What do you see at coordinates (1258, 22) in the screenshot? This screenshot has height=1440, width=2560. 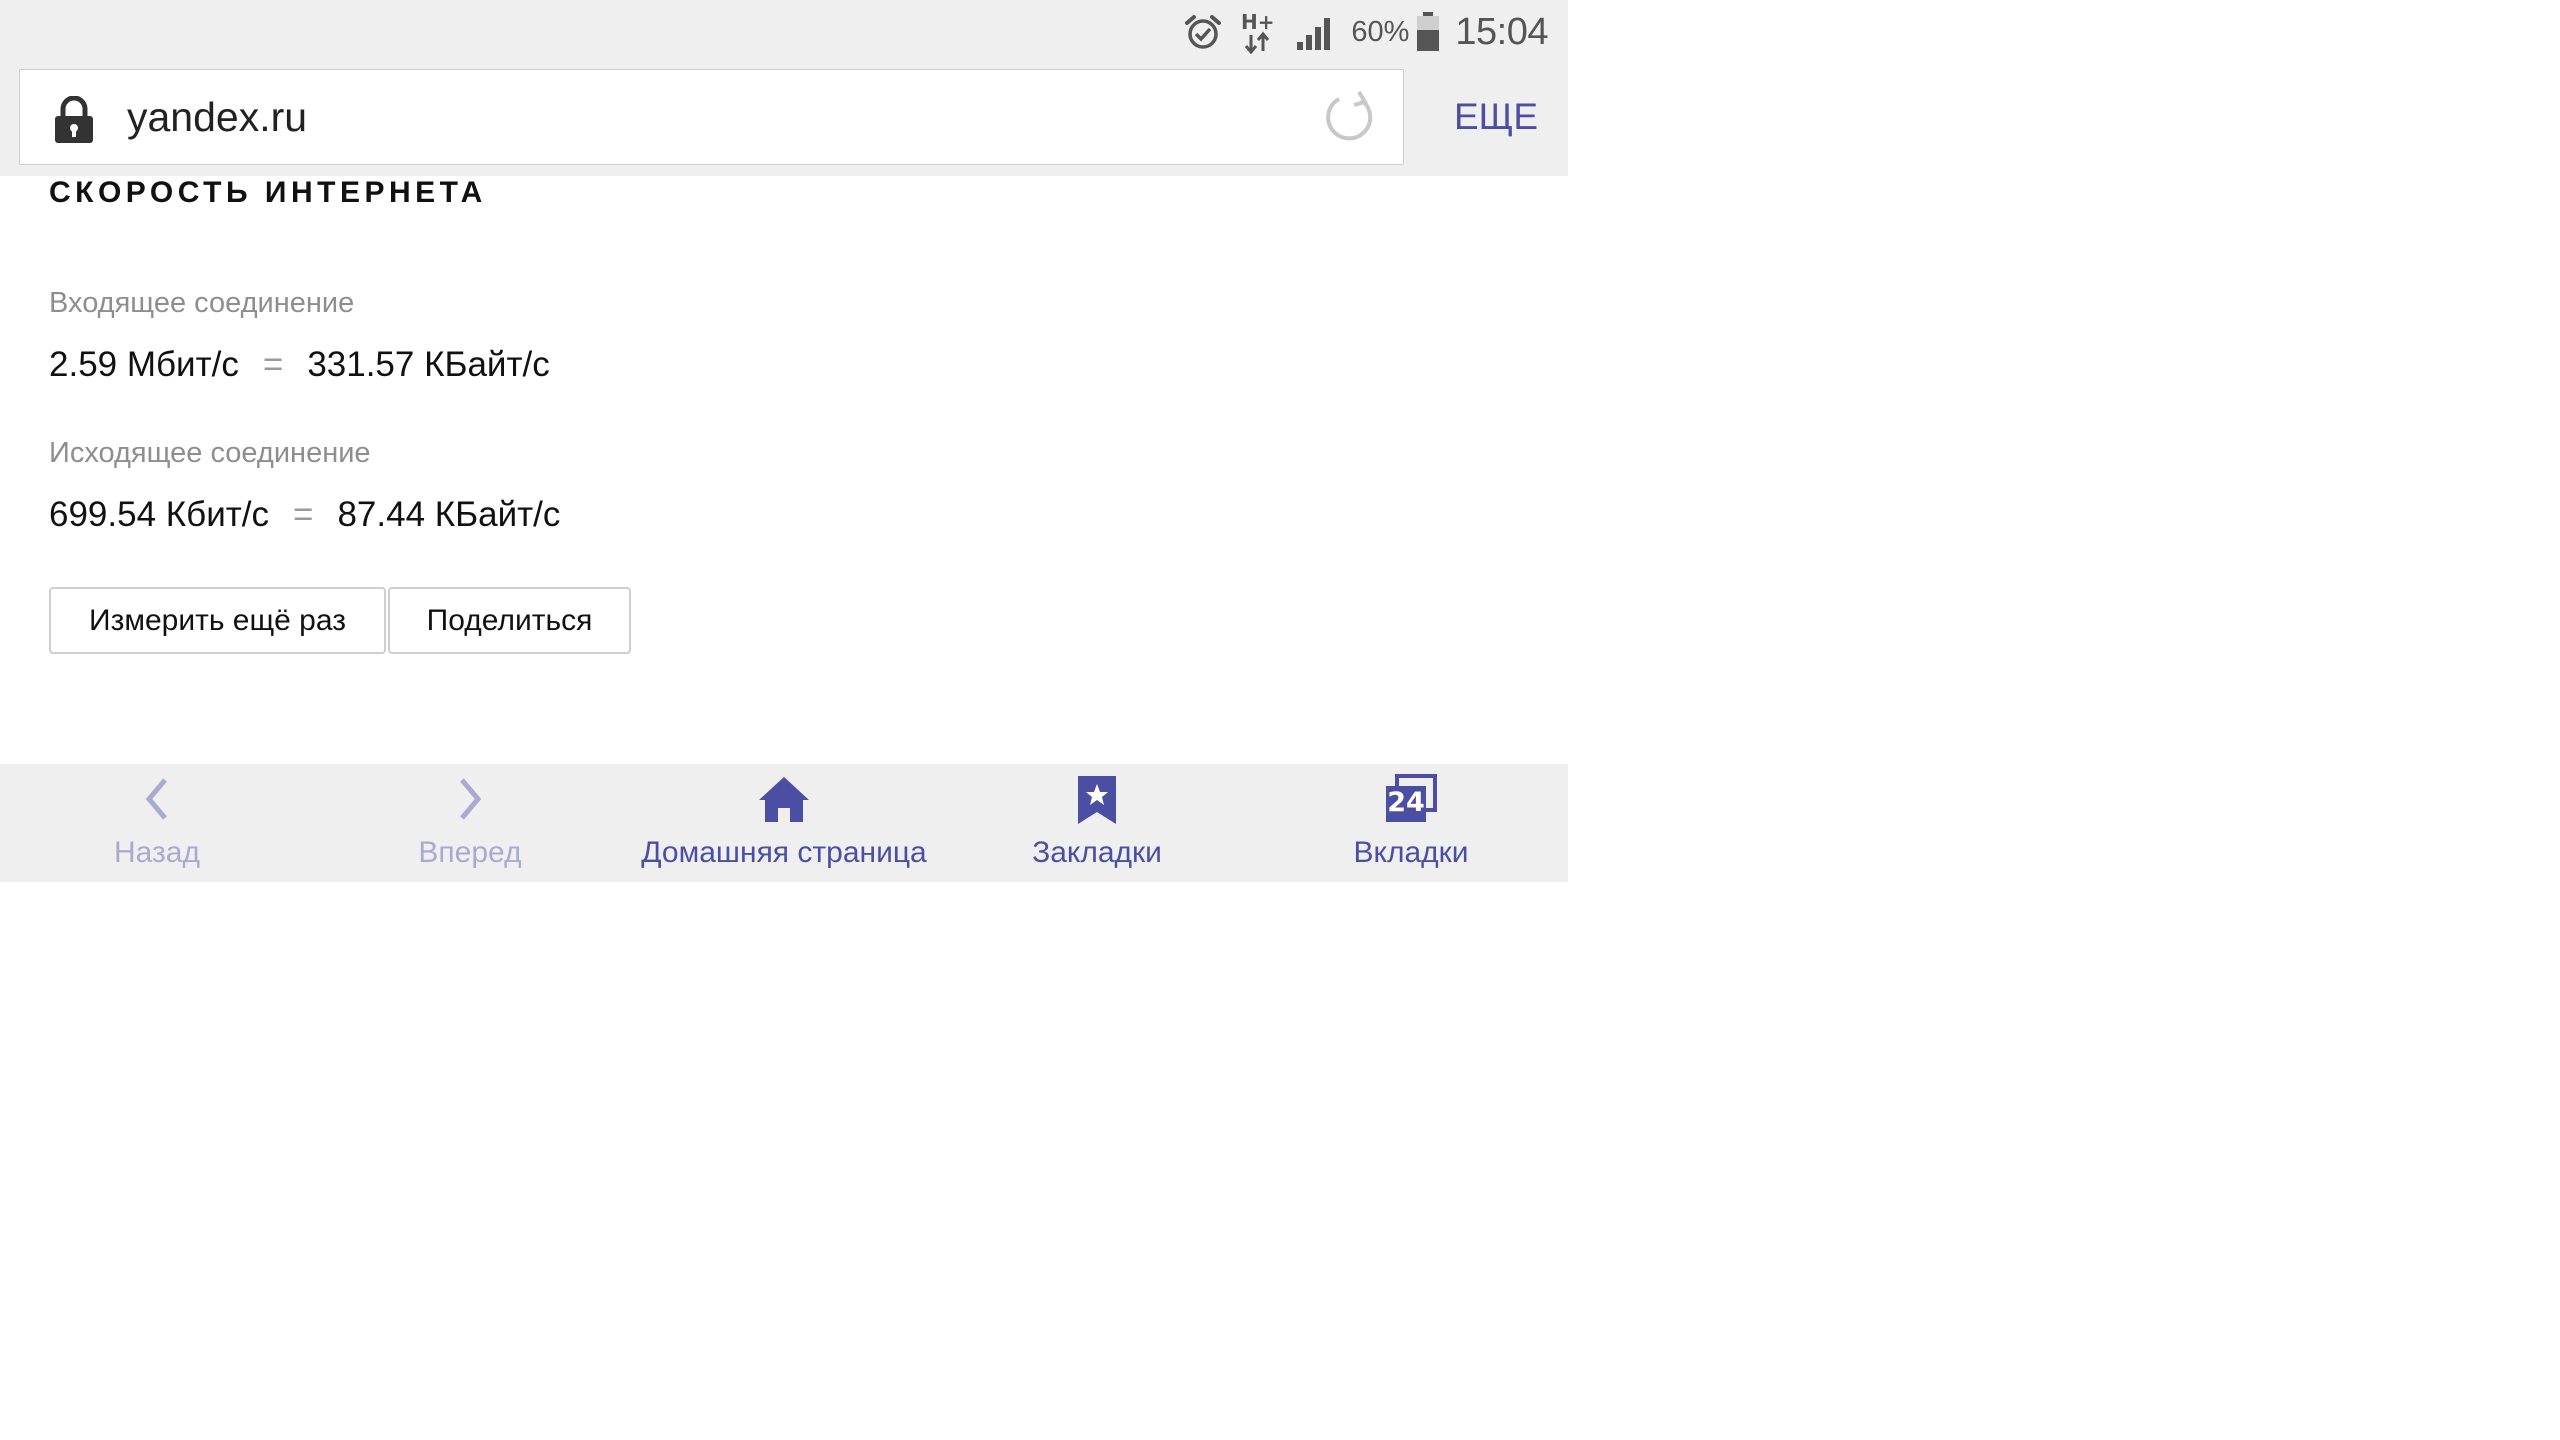 I see `svg-text: H+` at bounding box center [1258, 22].